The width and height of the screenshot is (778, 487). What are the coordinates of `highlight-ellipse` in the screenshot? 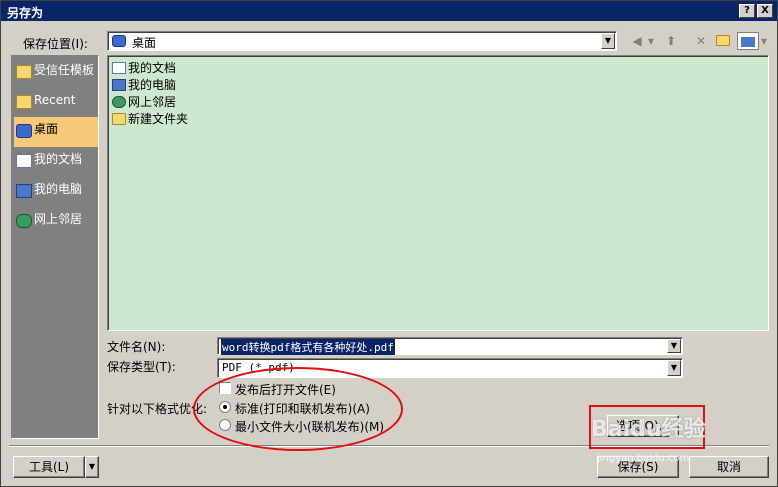 It's located at (298, 409).